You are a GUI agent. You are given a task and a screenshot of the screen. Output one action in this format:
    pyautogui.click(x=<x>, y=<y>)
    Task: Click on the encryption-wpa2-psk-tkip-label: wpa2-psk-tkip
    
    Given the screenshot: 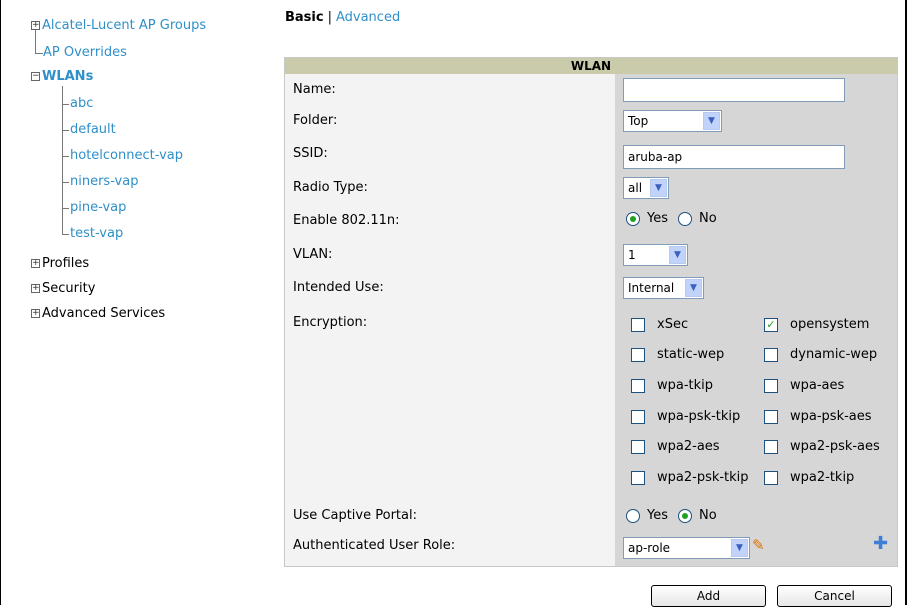 What is the action you would take?
    pyautogui.click(x=703, y=477)
    